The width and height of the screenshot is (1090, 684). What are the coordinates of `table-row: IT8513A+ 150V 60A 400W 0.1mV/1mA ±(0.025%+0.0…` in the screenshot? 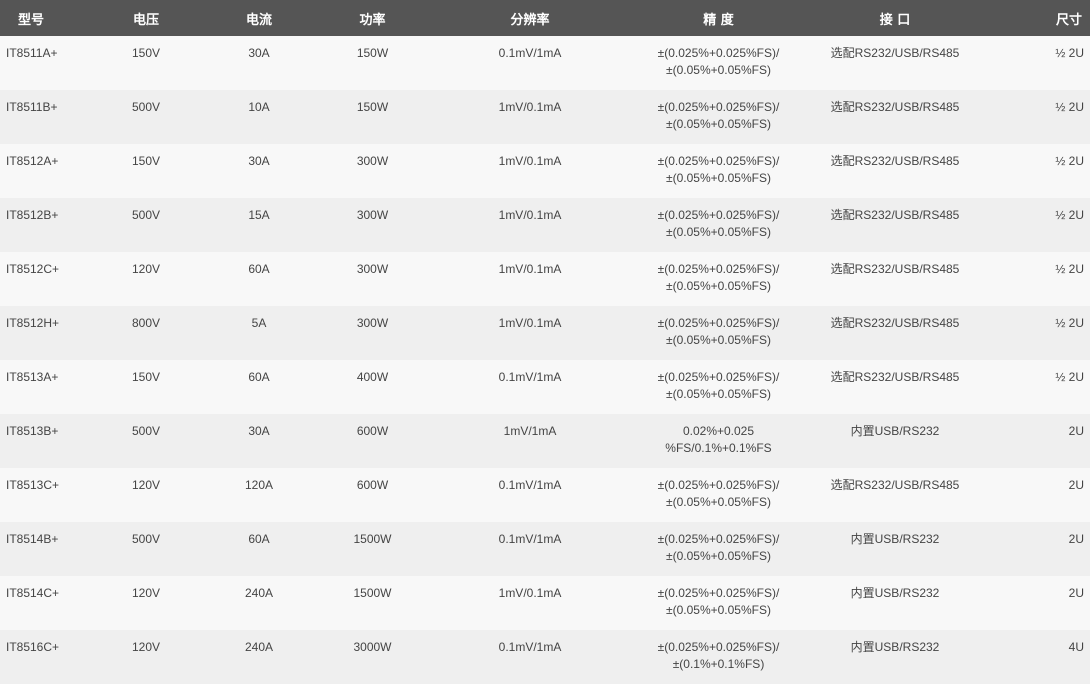 It's located at (545, 387).